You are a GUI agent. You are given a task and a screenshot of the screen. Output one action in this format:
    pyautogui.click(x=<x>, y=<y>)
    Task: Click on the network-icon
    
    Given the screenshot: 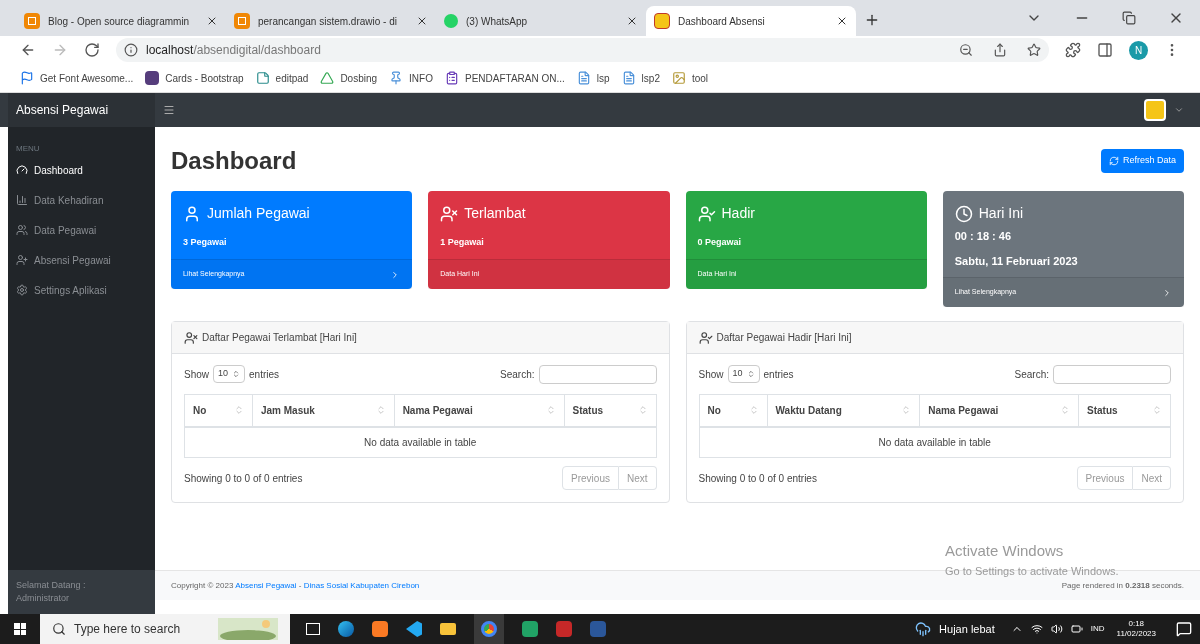 What is the action you would take?
    pyautogui.click(x=1036, y=629)
    